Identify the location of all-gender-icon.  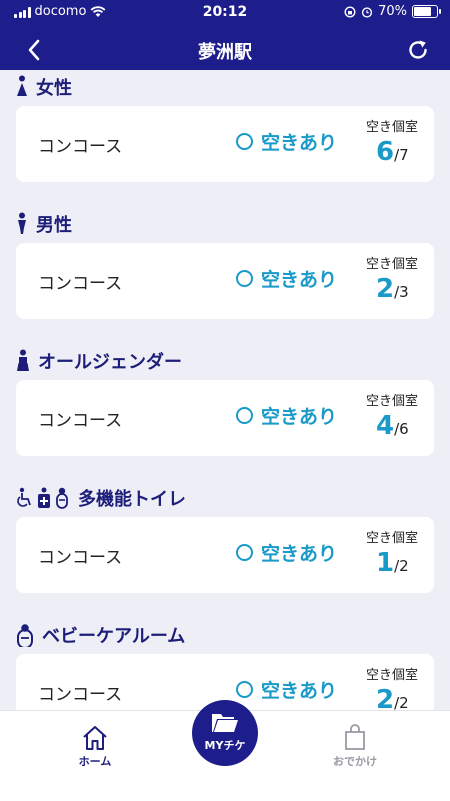
(23, 361).